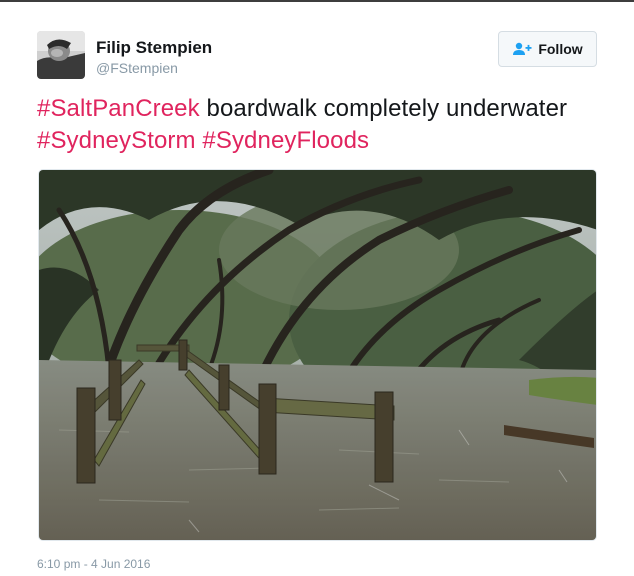  I want to click on hashtag-sydneyfloods: #SydneyFloods, so click(285, 140).